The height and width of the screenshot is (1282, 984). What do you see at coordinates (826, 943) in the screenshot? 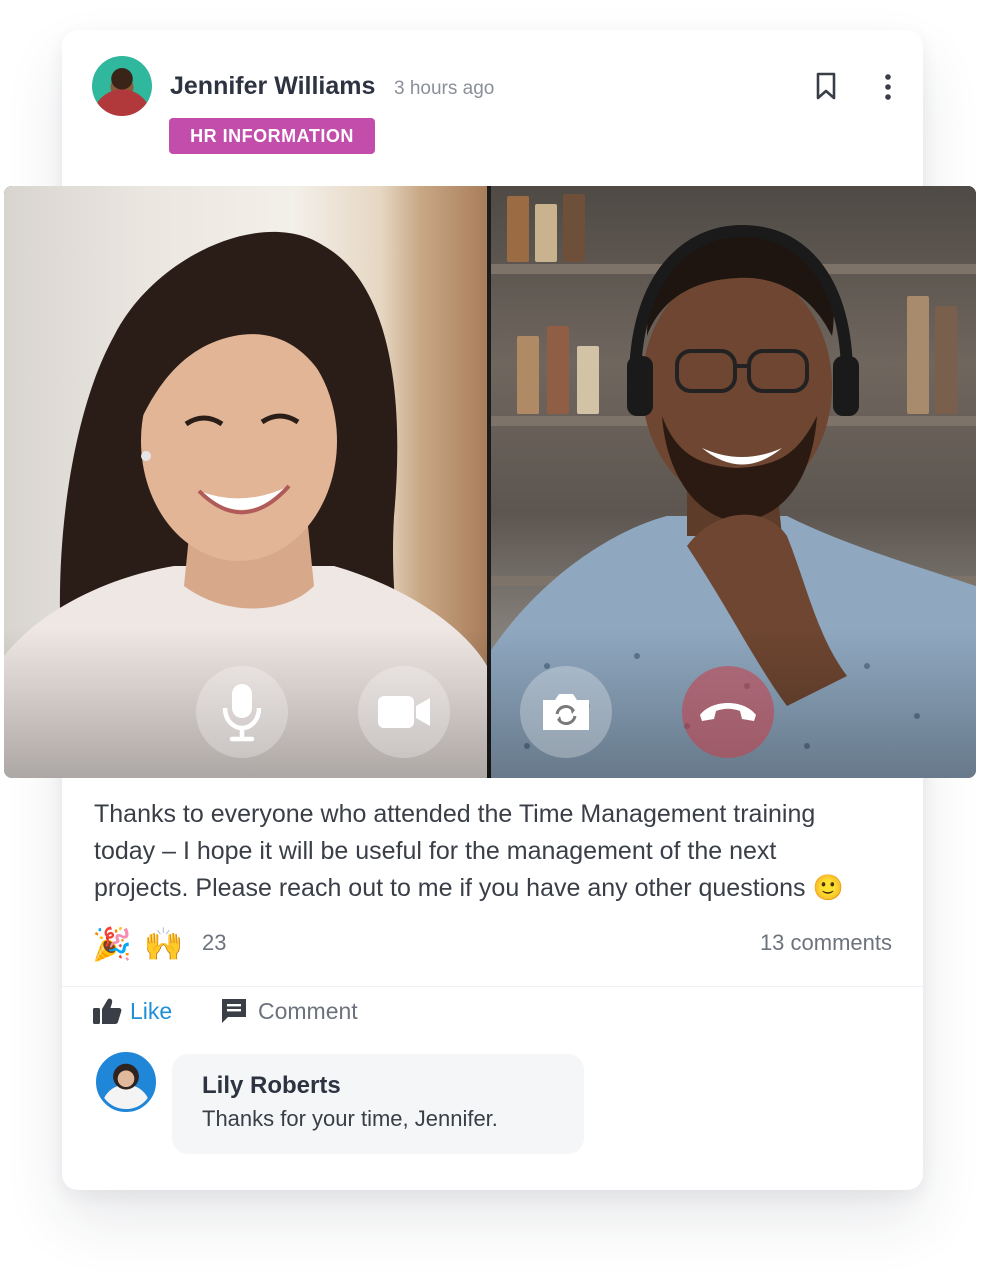
I see `comments-count-link: 13 comments` at bounding box center [826, 943].